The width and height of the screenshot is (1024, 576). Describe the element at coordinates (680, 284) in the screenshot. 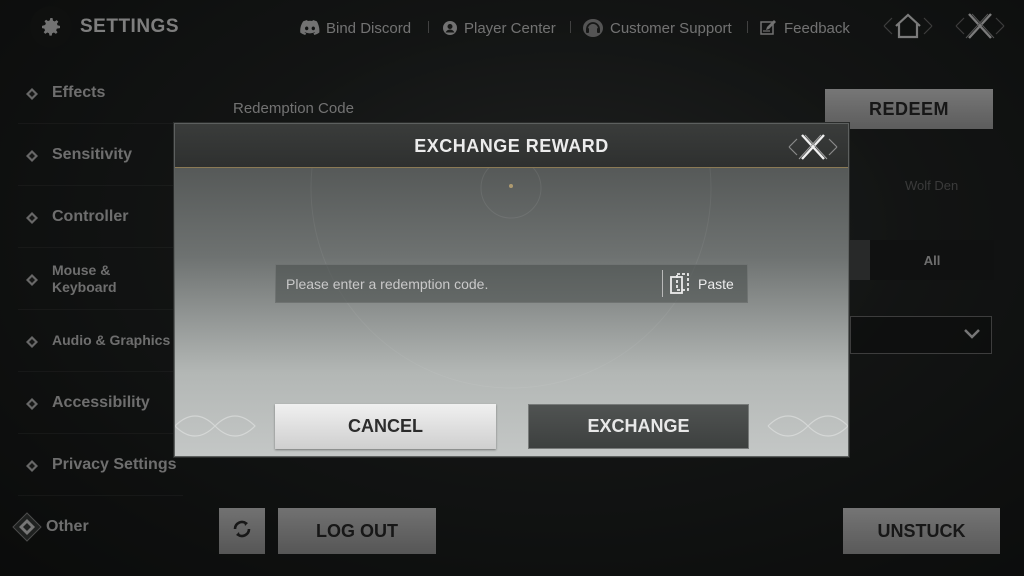

I see `clipboard-icon` at that location.